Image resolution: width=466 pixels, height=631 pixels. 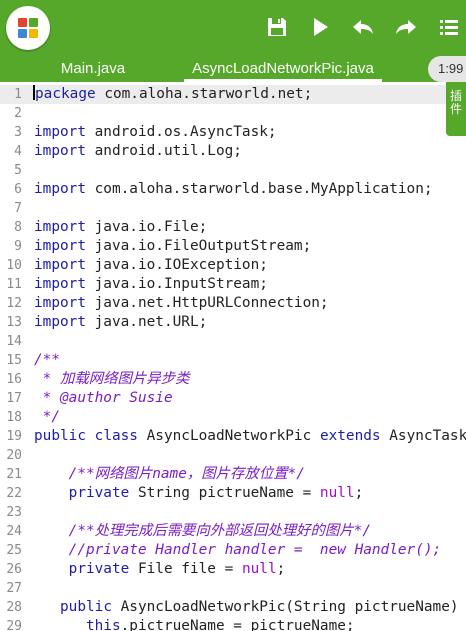 I want to click on code-line: 18 */, so click(x=233, y=417).